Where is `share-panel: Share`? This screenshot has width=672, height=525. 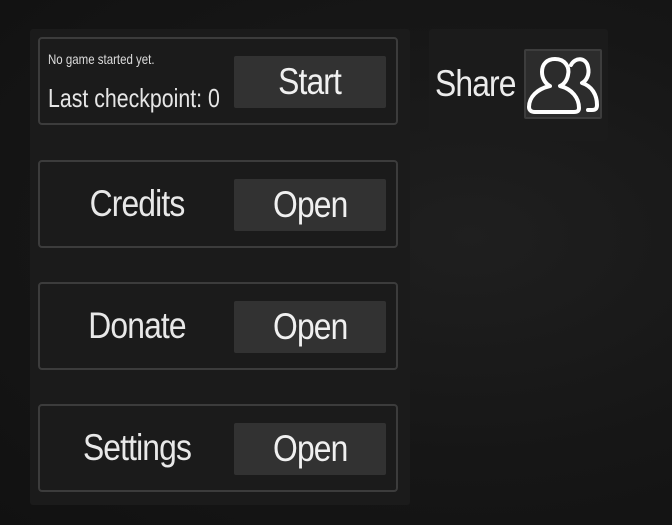 share-panel: Share is located at coordinates (518, 85).